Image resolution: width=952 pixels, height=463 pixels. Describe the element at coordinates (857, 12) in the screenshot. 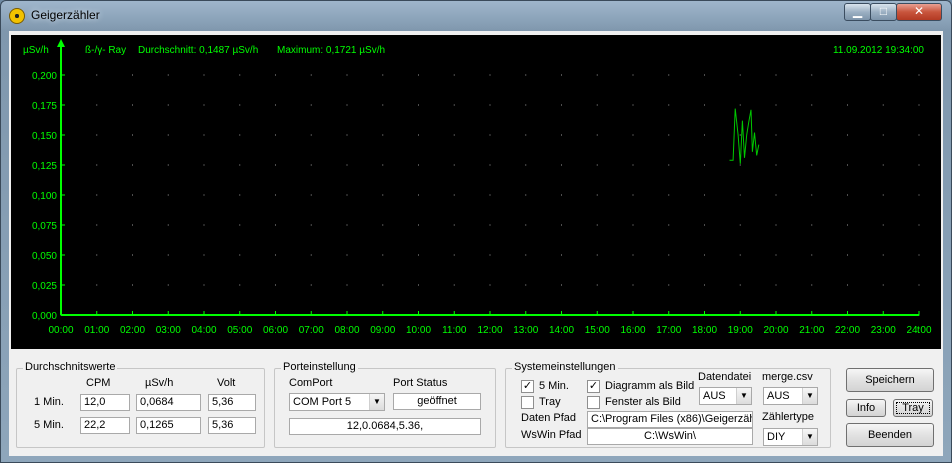

I see `minimize-button: ▁` at that location.